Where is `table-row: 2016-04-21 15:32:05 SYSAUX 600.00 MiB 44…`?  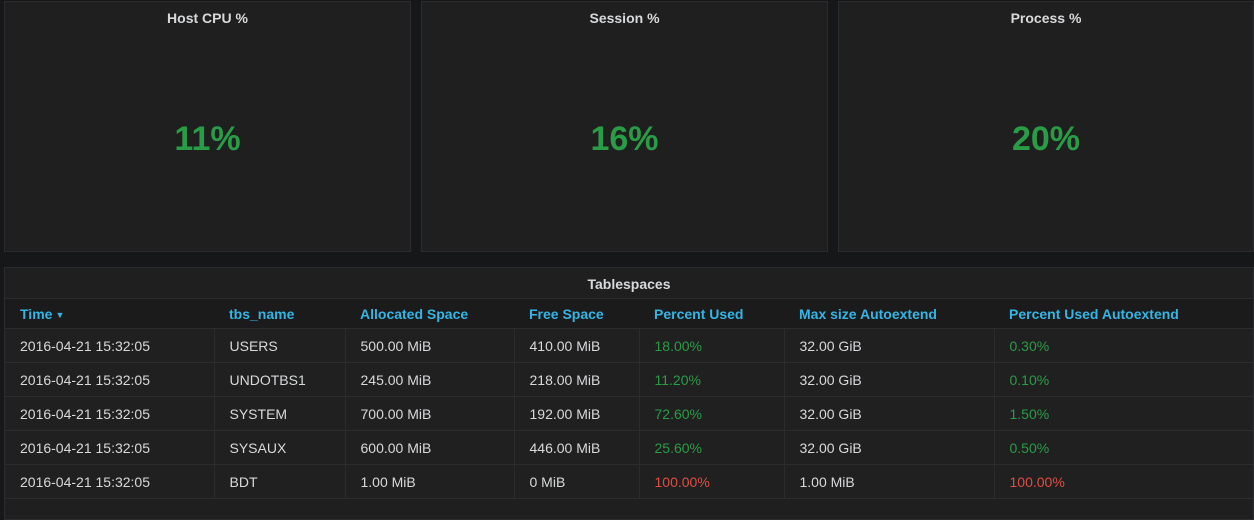 table-row: 2016-04-21 15:32:05 SYSAUX 600.00 MiB 44… is located at coordinates (629, 447).